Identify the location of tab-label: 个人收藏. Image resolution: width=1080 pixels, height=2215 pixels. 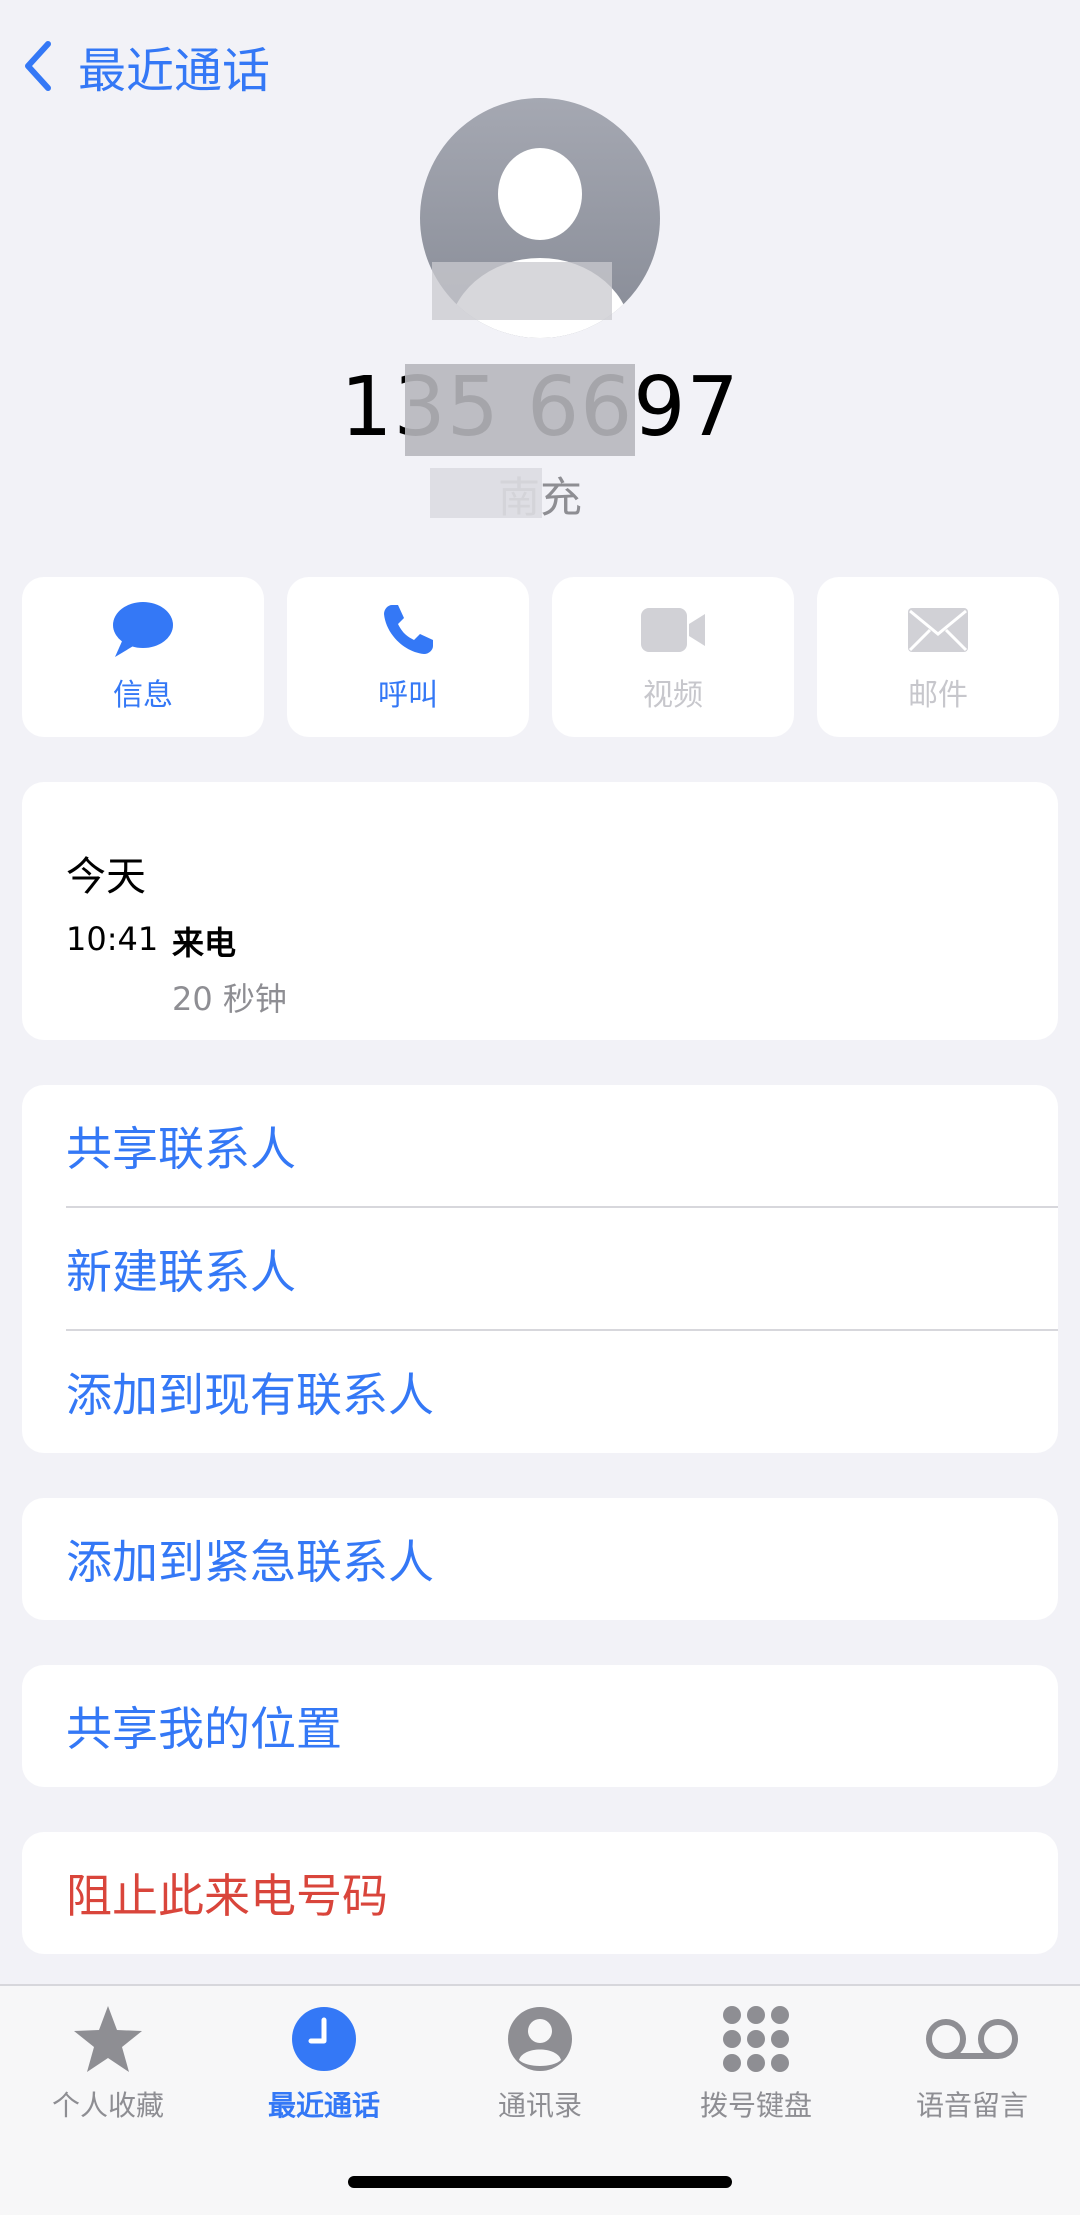
(107, 2105).